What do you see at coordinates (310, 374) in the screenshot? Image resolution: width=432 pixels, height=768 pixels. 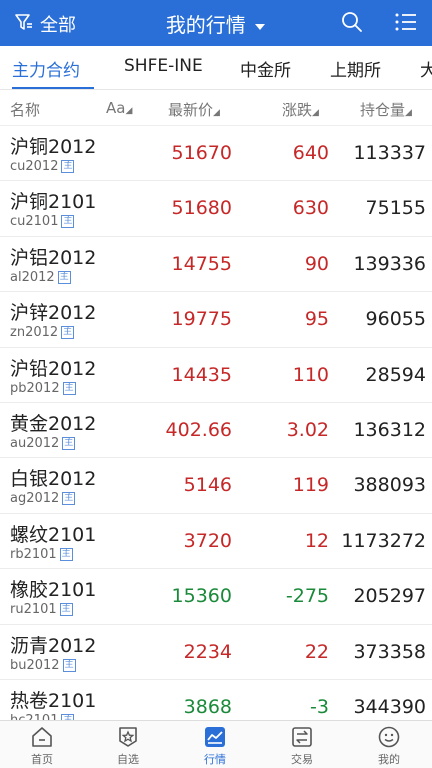 I see `price-change: 110` at bounding box center [310, 374].